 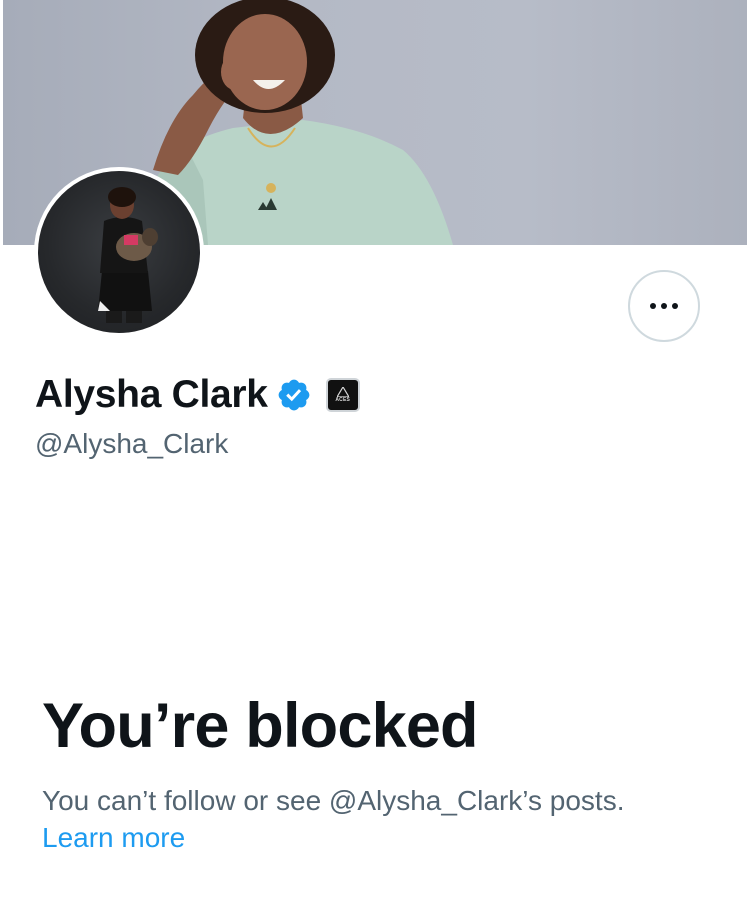 I want to click on profile-avatar, so click(x=119, y=252).